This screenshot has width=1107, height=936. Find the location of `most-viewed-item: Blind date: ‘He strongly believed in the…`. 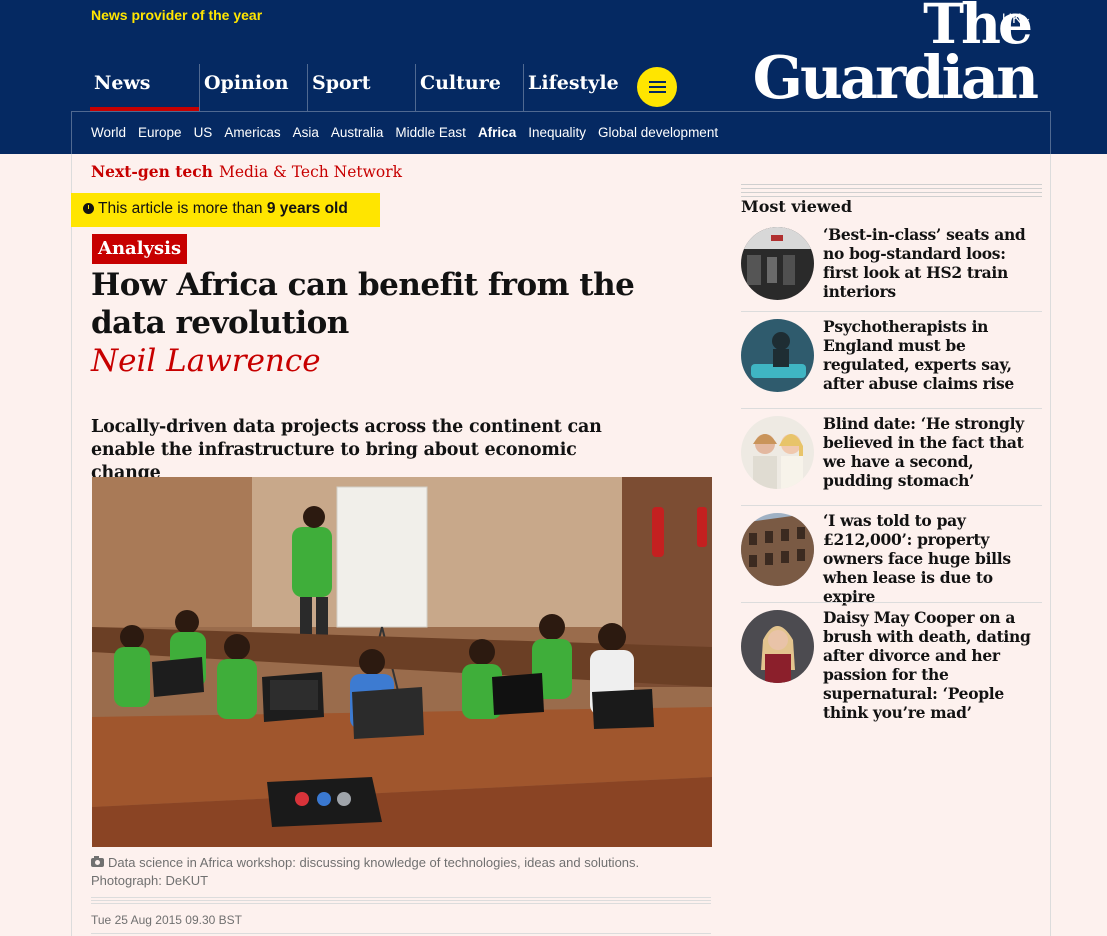

most-viewed-item: Blind date: ‘He strongly believed in the… is located at coordinates (891, 456).